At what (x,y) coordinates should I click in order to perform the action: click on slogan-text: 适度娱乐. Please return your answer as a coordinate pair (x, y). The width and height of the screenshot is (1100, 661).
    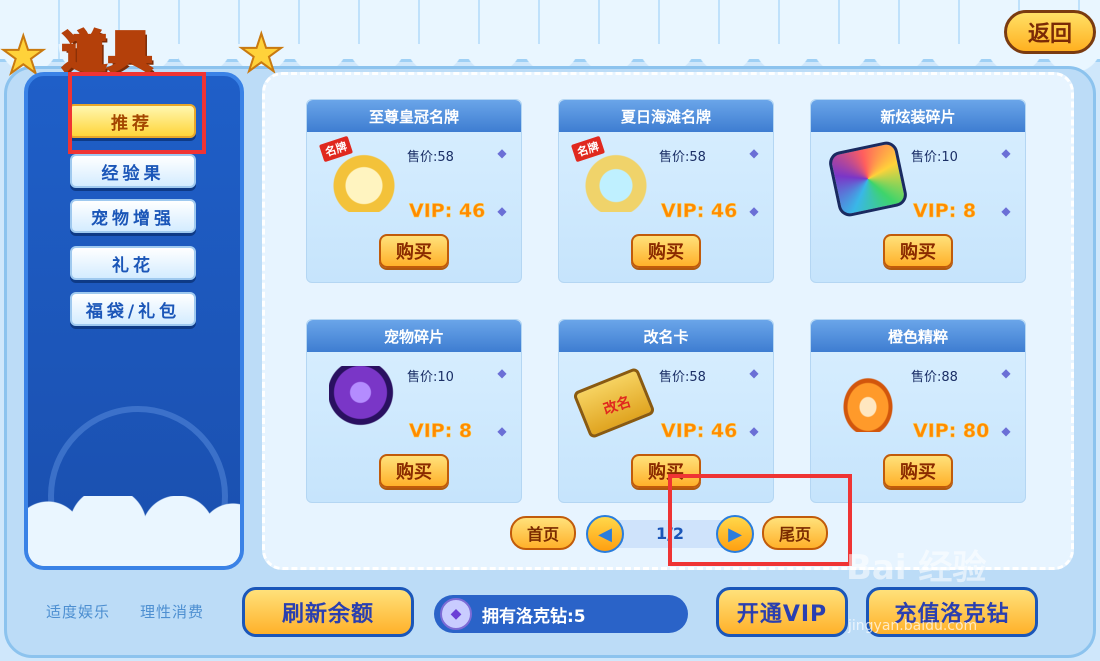
    Looking at the image, I should click on (78, 612).